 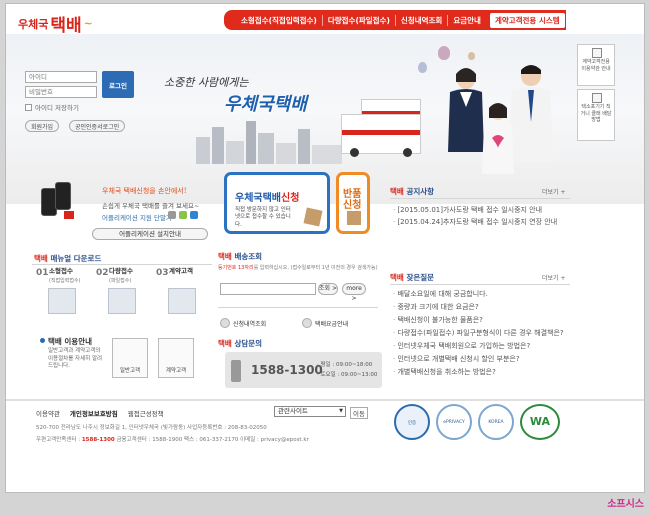 I want to click on app-install-guide-button: 어플리케이션 설치안내, so click(x=150, y=234).